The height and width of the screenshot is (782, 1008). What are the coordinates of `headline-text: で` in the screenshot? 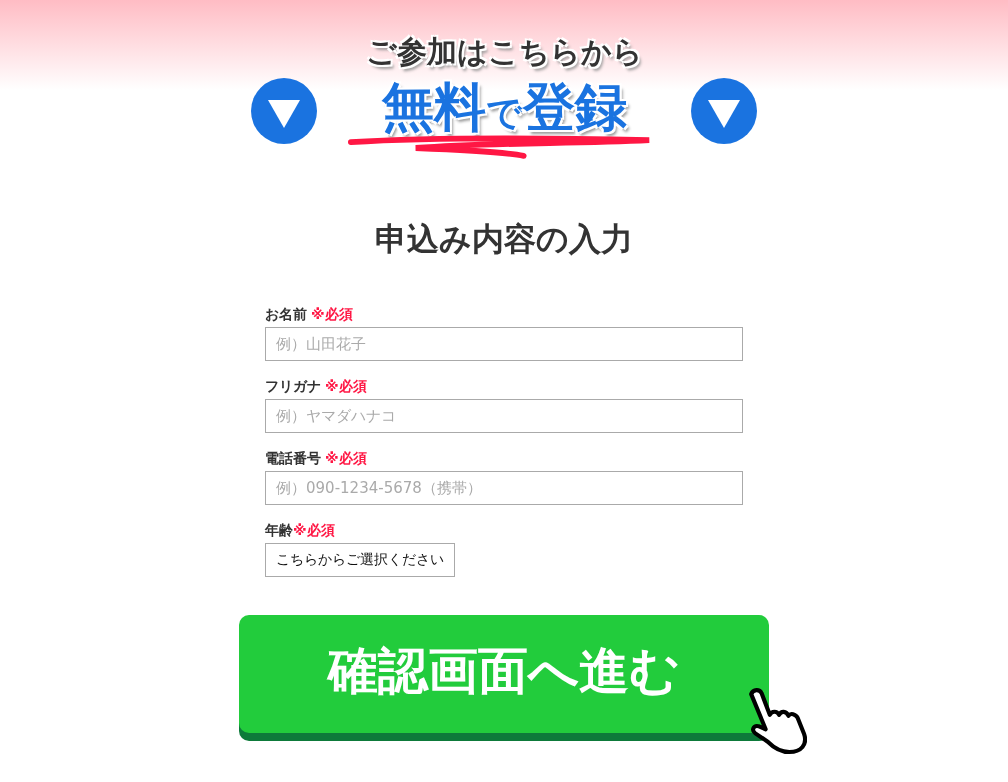 It's located at (504, 113).